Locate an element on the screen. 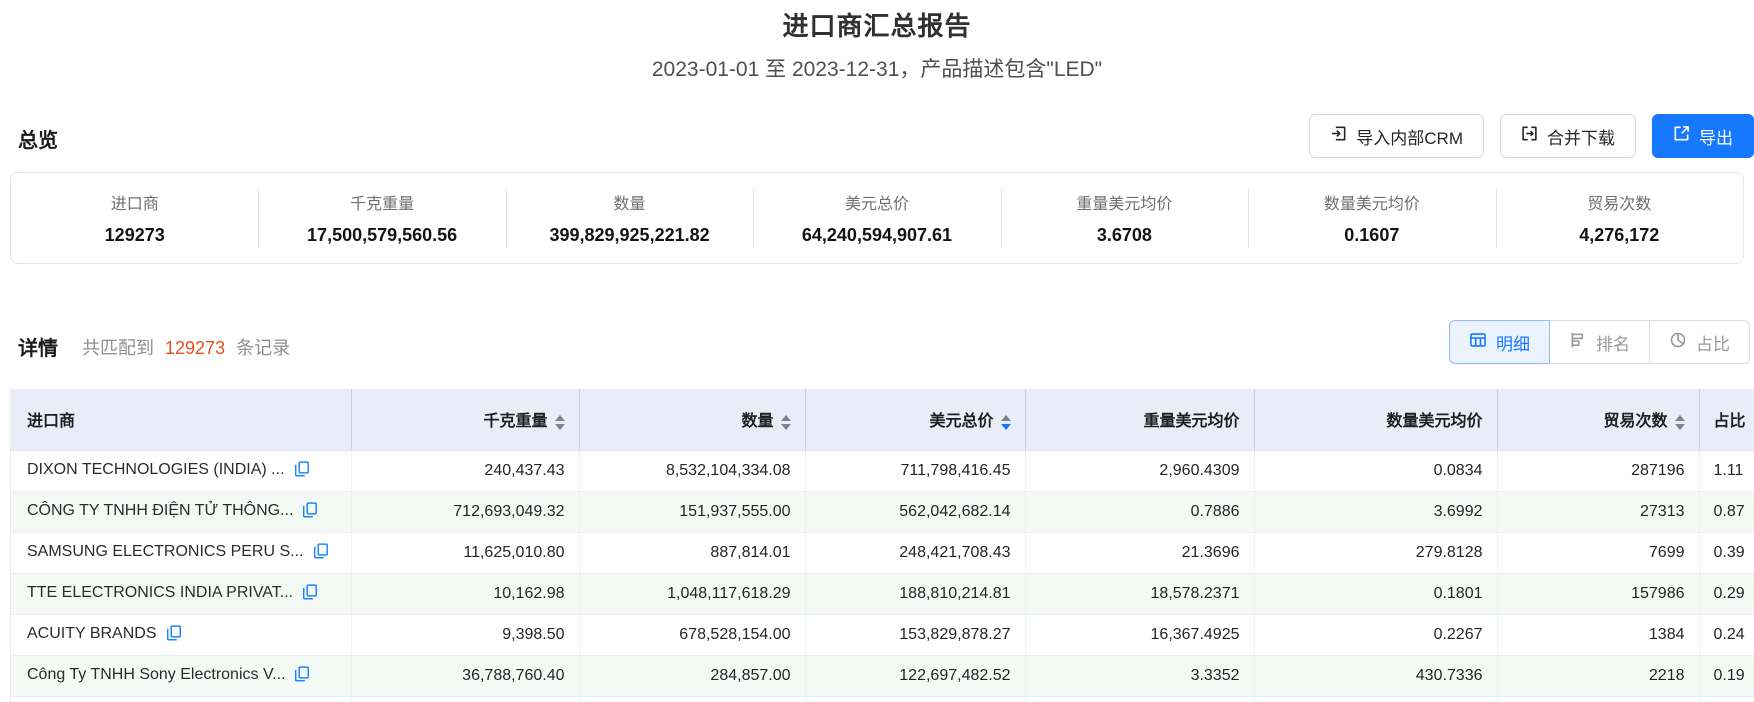 The image size is (1754, 702). cell-quantity: 284,857.00 is located at coordinates (692, 676).